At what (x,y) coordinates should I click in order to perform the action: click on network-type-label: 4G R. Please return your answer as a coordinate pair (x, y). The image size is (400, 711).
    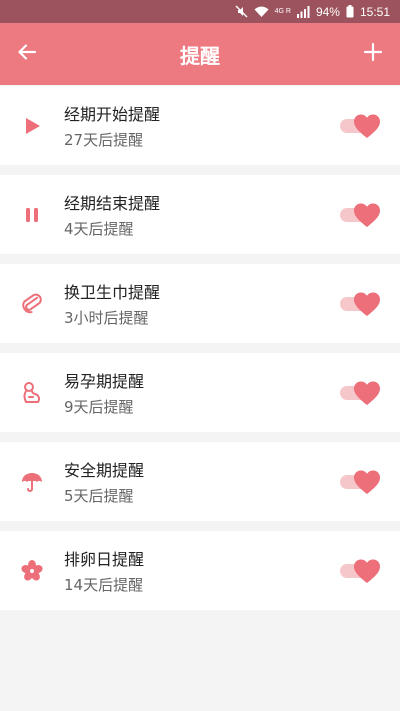
    Looking at the image, I should click on (282, 11).